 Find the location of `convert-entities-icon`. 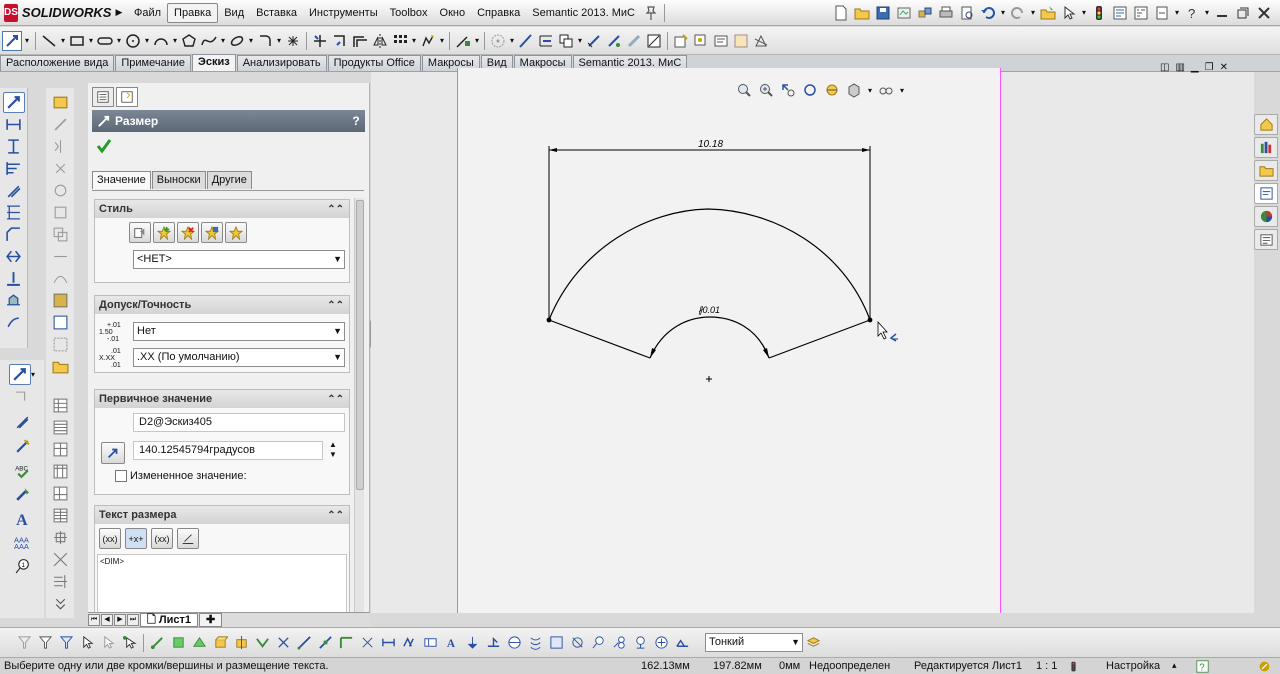

convert-entities-icon is located at coordinates (340, 41).